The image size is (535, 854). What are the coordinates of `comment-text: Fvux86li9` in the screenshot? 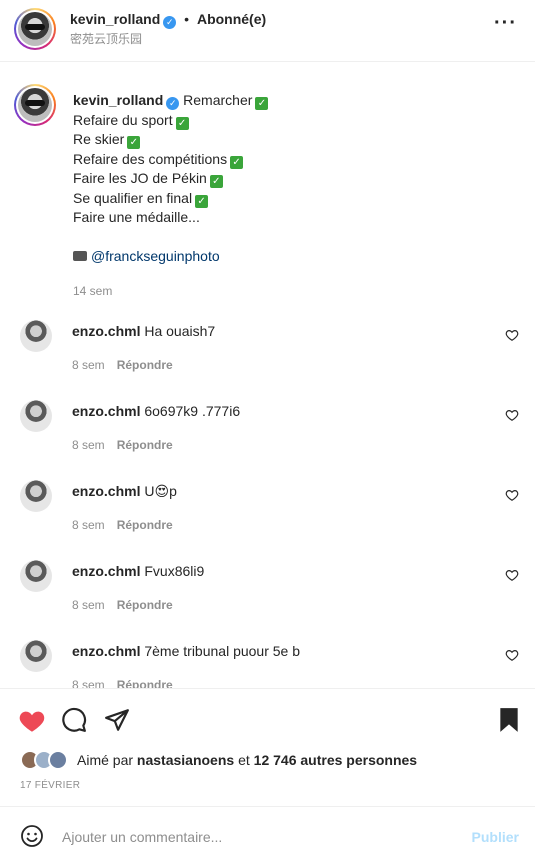 It's located at (174, 571).